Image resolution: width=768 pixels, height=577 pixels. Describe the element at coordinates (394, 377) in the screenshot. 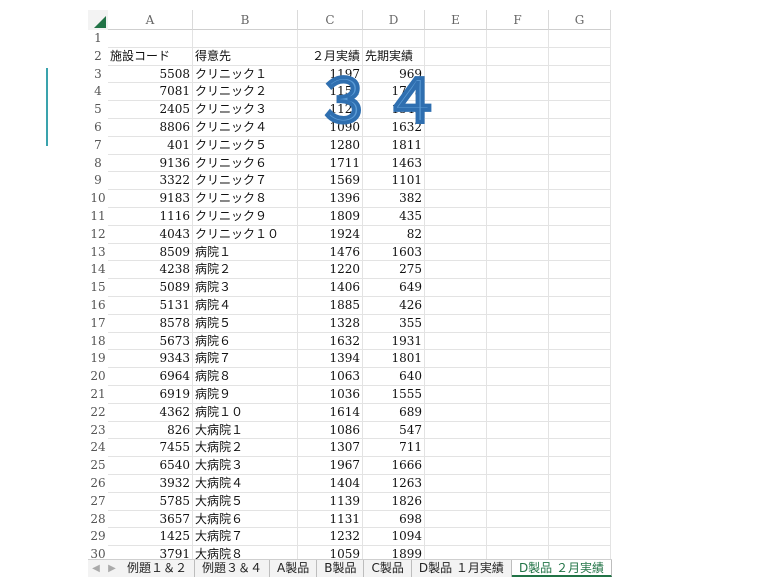

I see `cell-d: 640` at that location.